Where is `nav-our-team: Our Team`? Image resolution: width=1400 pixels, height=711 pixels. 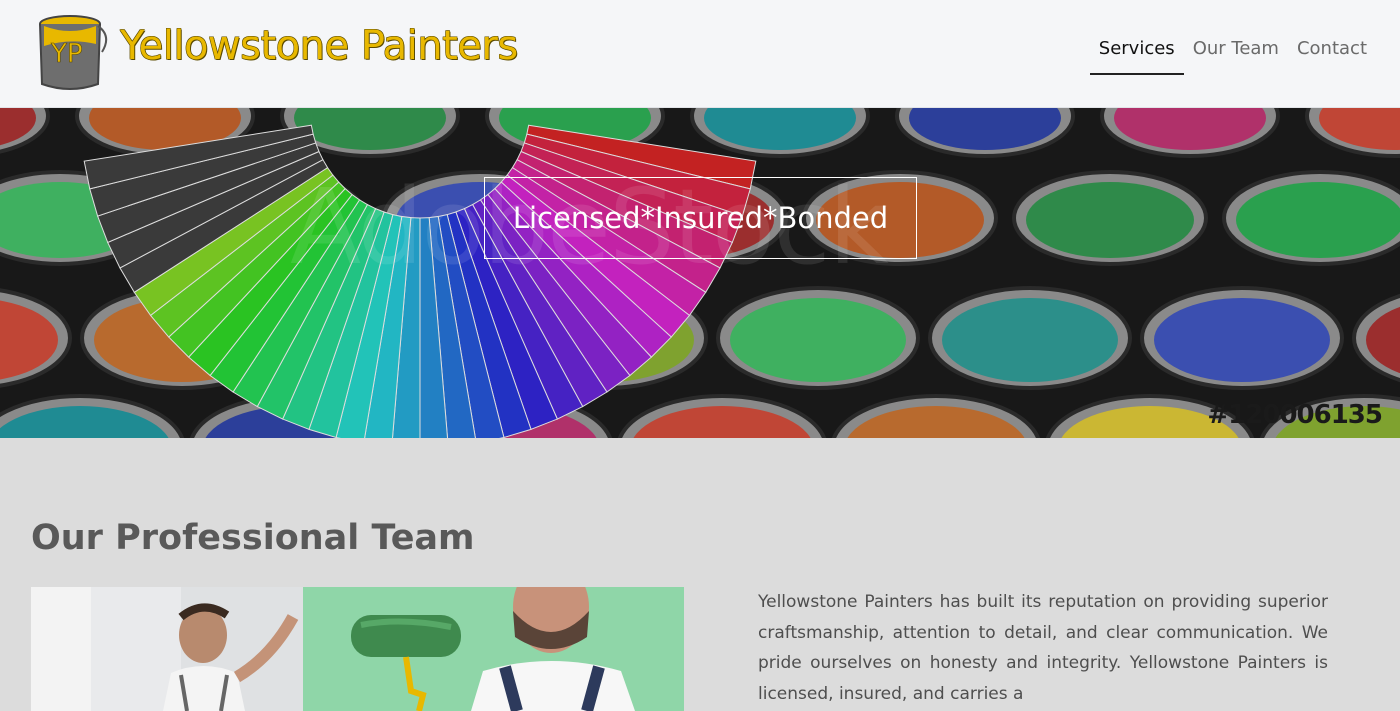 nav-our-team: Our Team is located at coordinates (1236, 51).